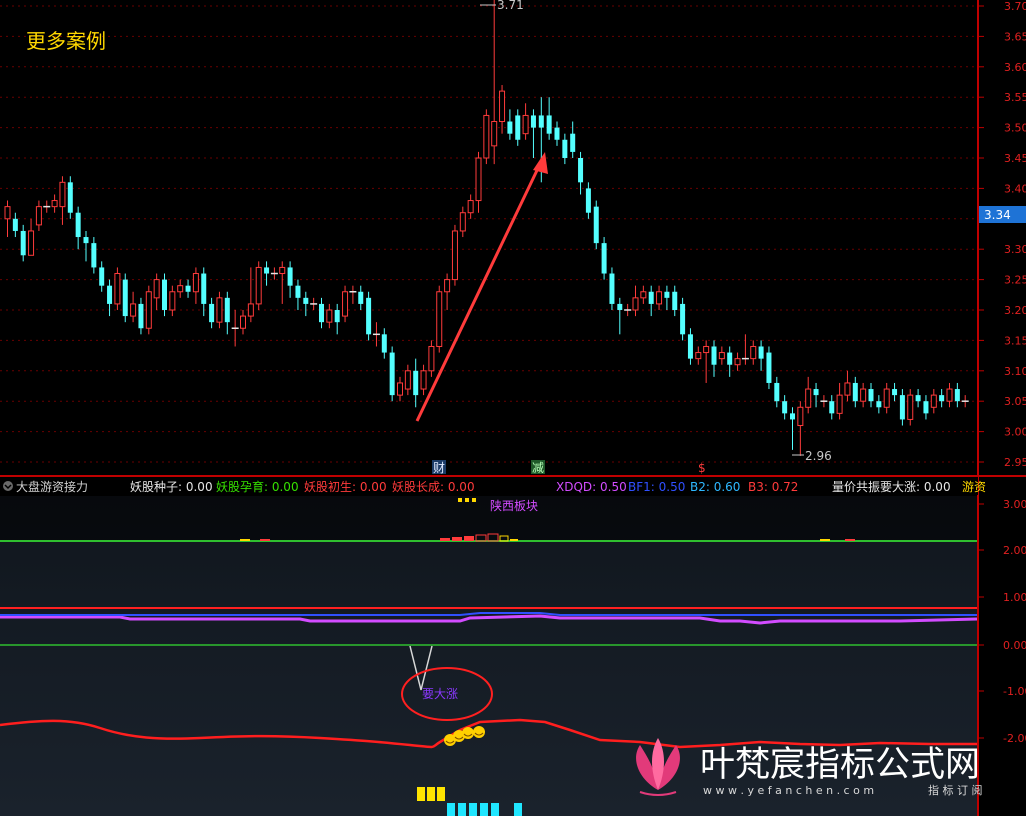  Describe the element at coordinates (440, 693) in the screenshot. I see `signal-label: 要大涨` at that location.